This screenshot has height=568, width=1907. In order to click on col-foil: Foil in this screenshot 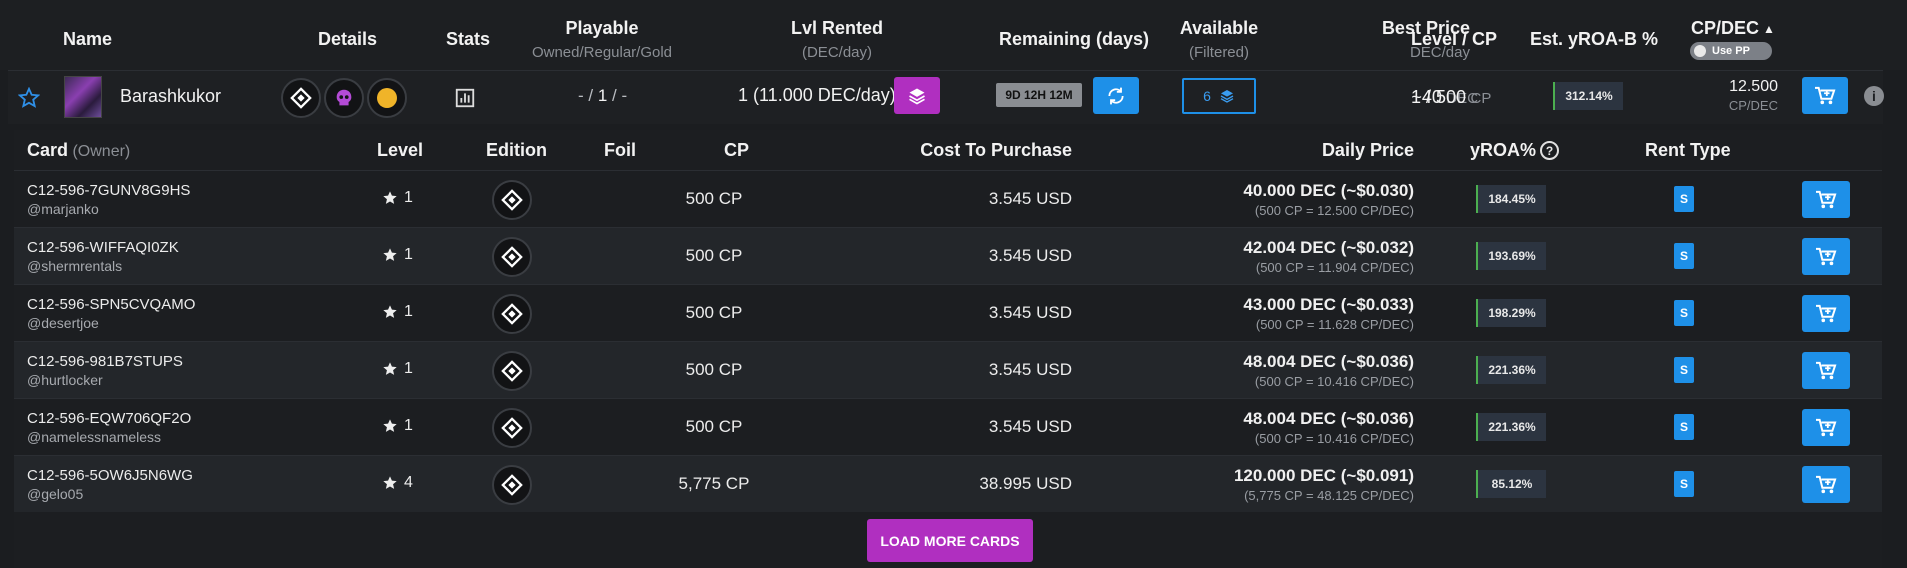, I will do `click(620, 150)`.